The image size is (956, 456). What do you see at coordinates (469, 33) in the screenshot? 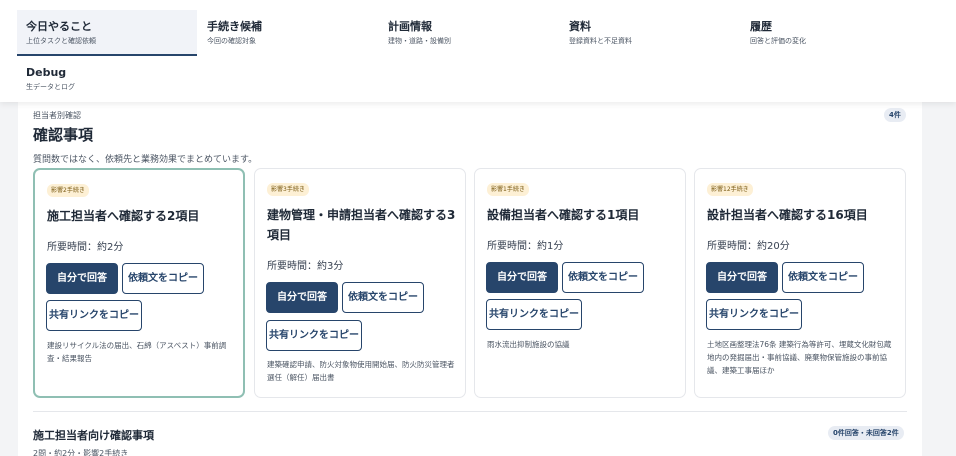
I see `tab-plan-info: 計画情報 建物・道路・設備別` at bounding box center [469, 33].